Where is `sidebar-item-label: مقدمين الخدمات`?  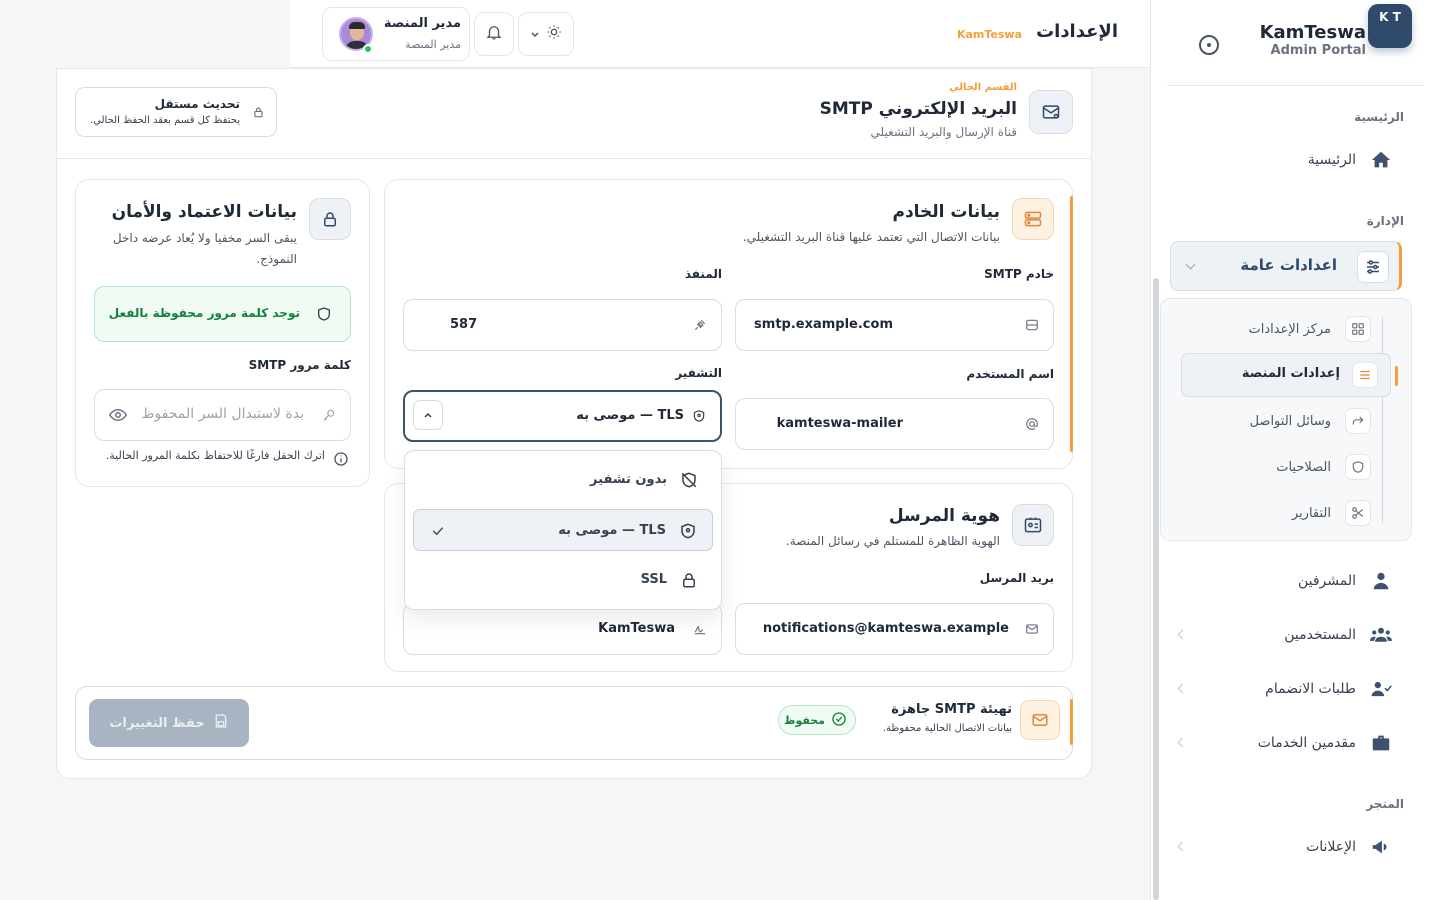 sidebar-item-label: مقدمين الخدمات is located at coordinates (1306, 743).